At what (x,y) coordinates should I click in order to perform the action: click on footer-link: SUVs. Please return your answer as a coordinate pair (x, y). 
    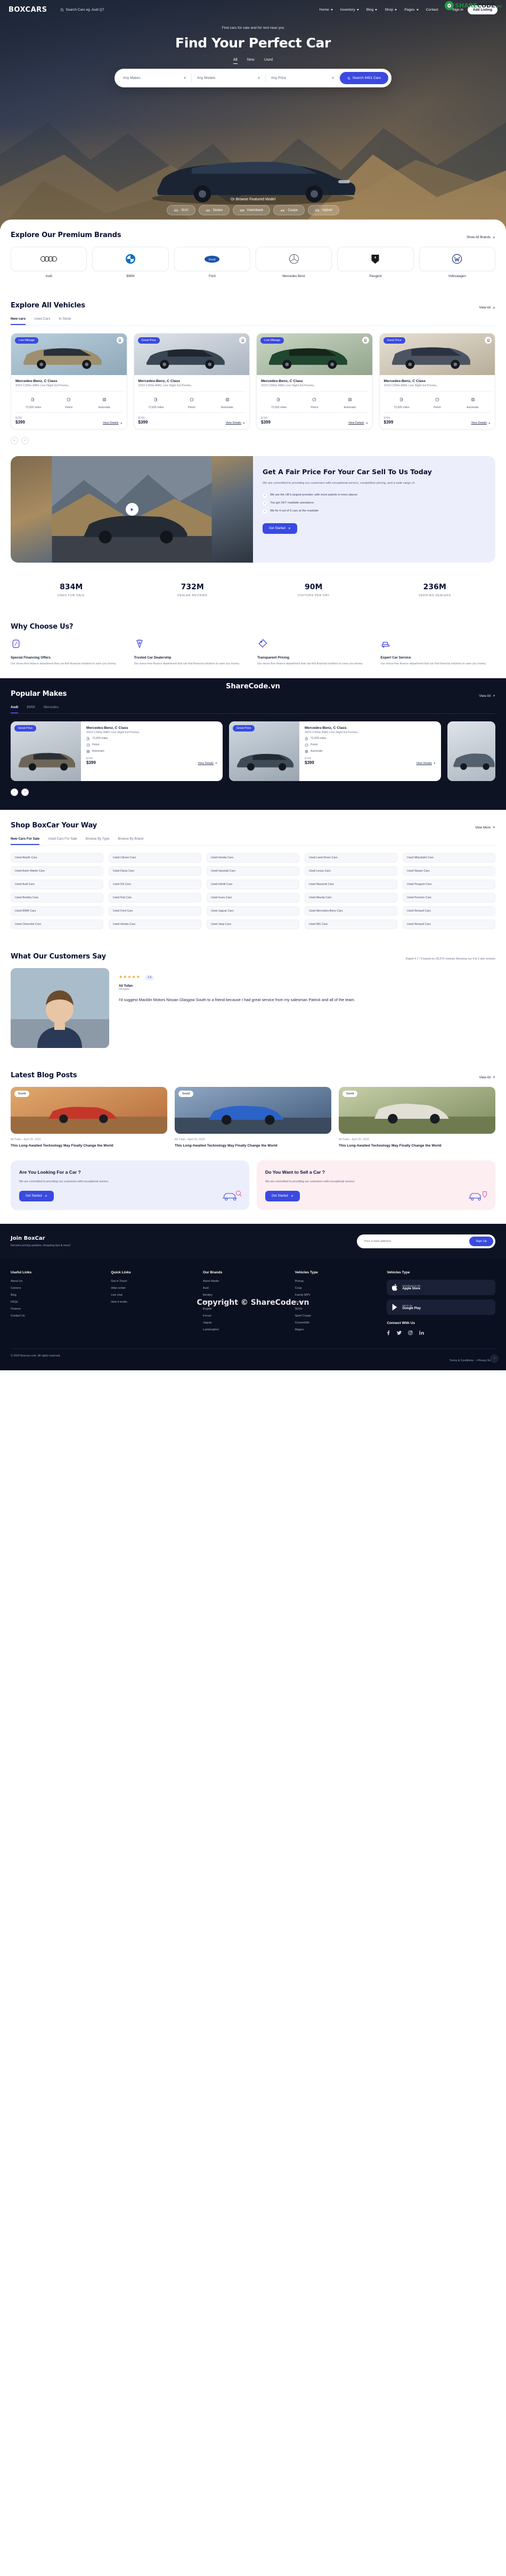
    Looking at the image, I should click on (337, 1309).